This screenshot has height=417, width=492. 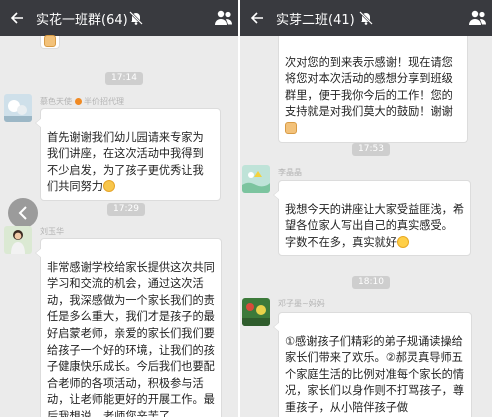 I want to click on left-chat-title: 实花一班群(64), so click(x=82, y=20).